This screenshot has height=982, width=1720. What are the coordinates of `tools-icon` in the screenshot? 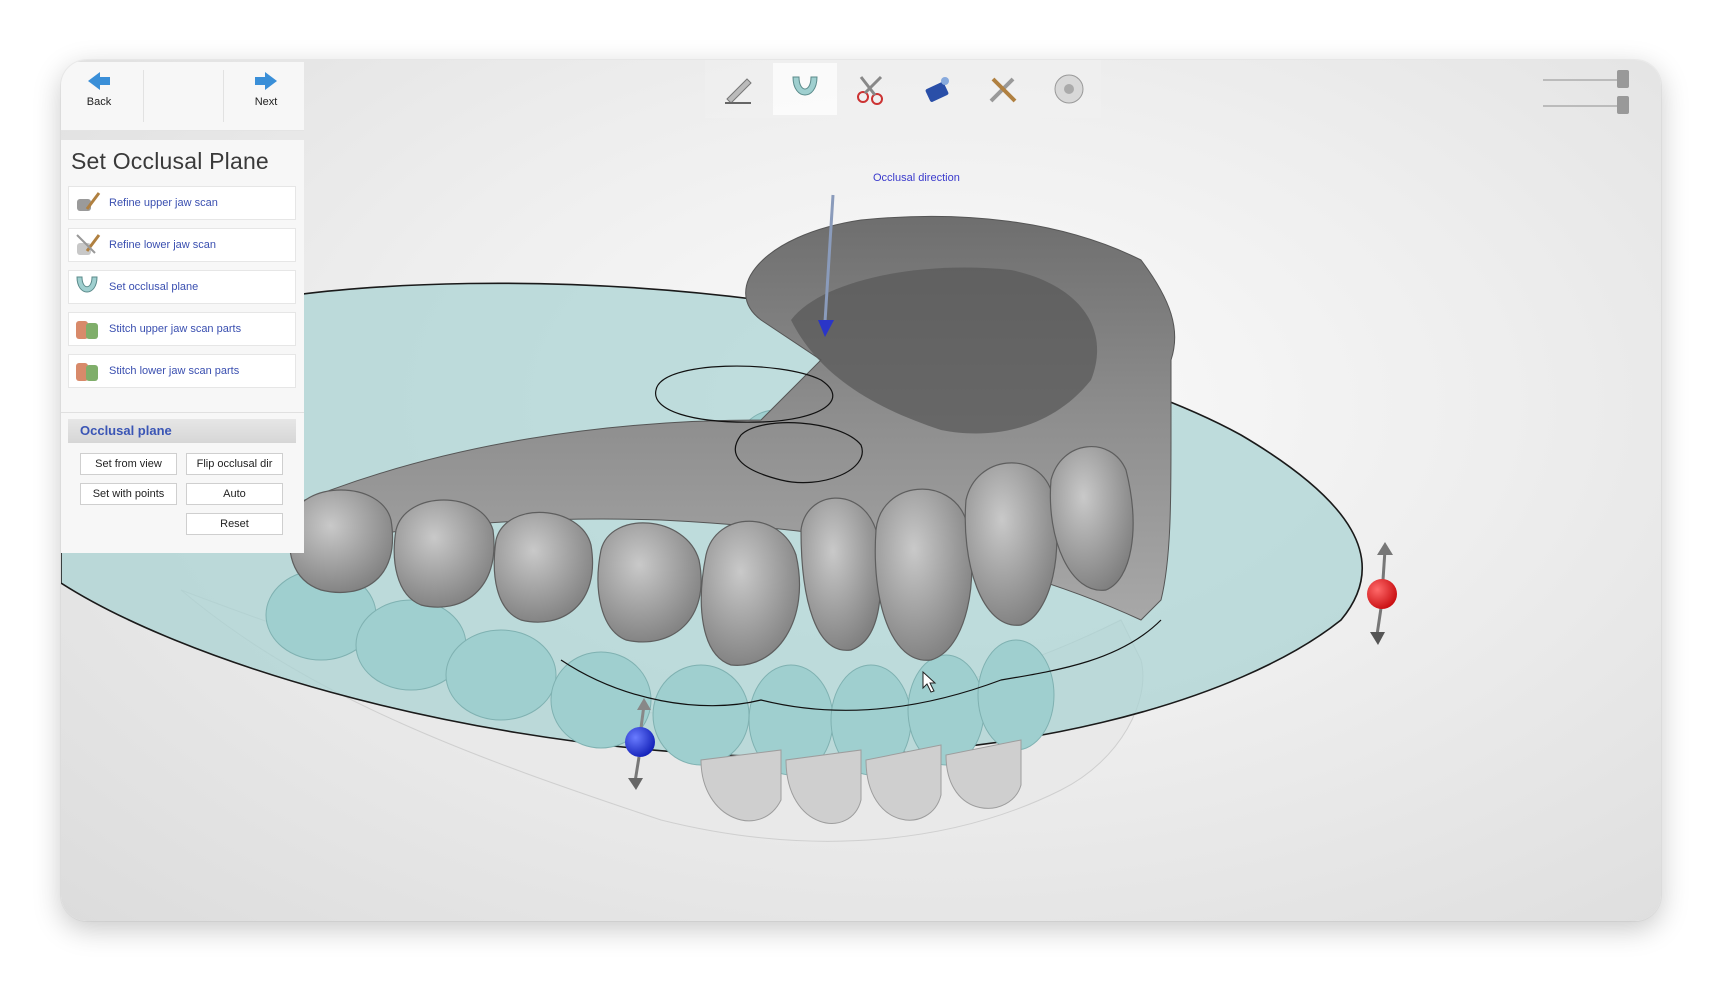 It's located at (1003, 89).